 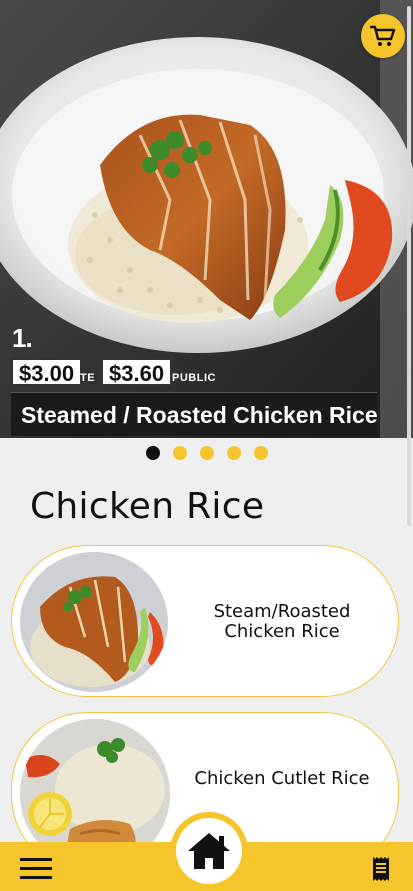 I want to click on price-suffix-member: TE, so click(x=88, y=378).